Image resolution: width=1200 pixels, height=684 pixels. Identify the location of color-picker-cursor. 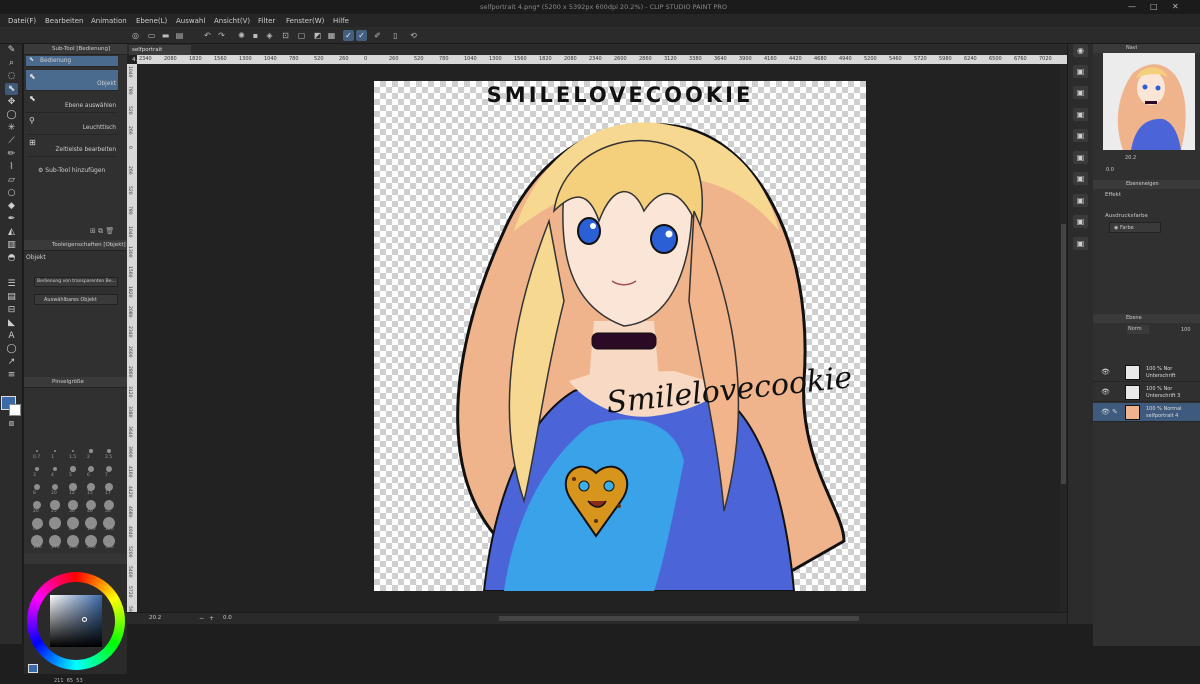
(84, 619).